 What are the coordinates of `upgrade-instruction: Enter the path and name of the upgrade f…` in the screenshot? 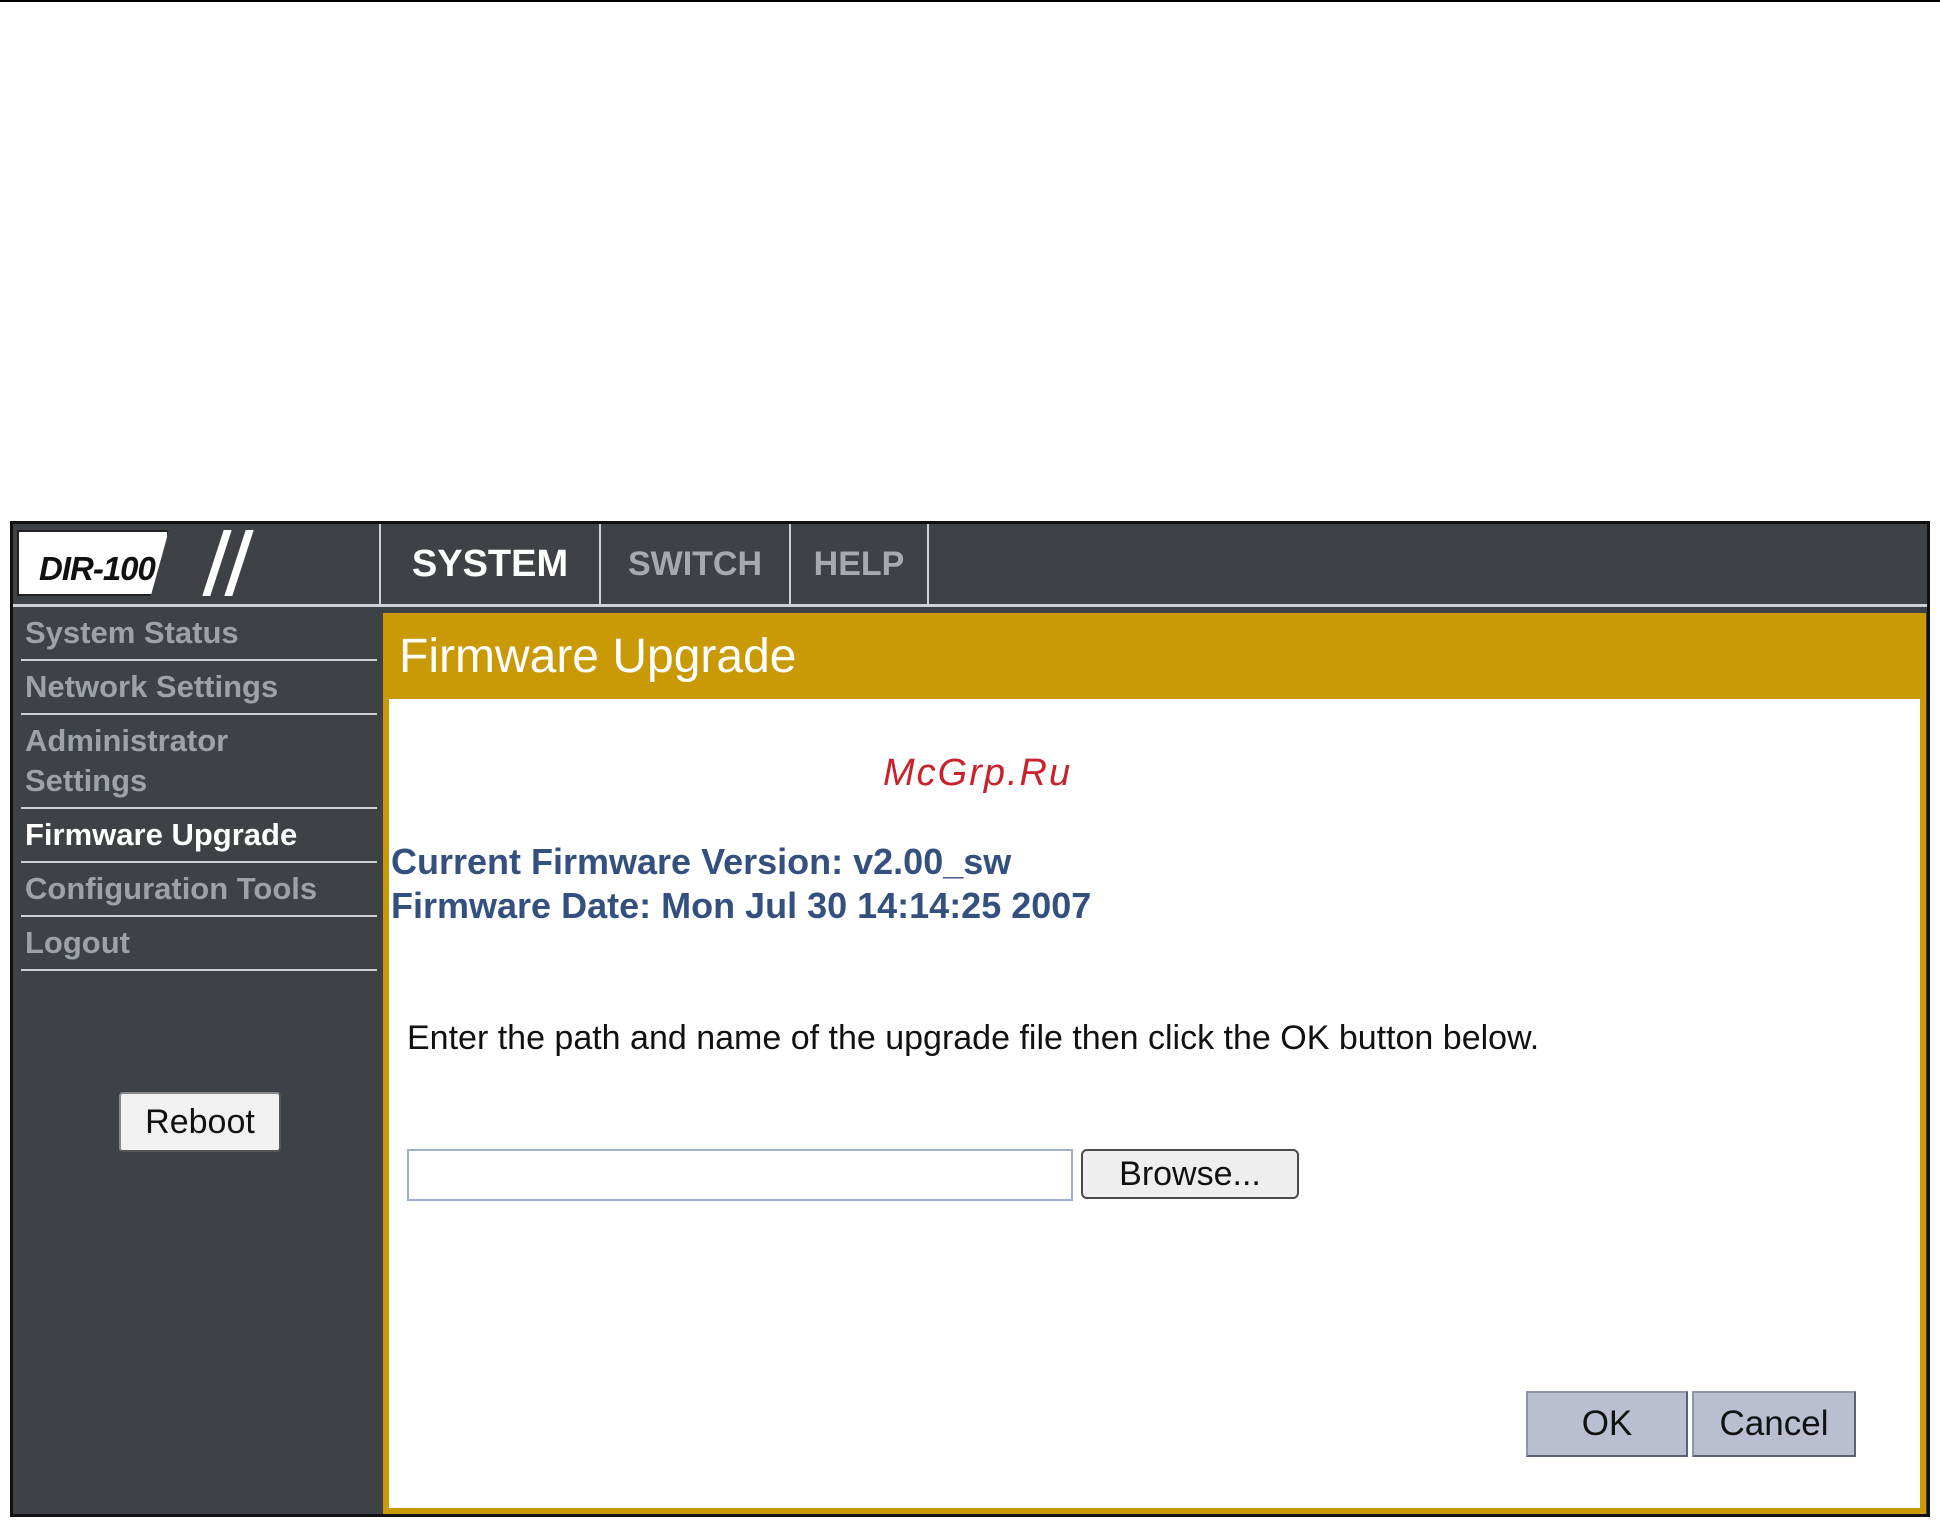 It's located at (973, 1038).